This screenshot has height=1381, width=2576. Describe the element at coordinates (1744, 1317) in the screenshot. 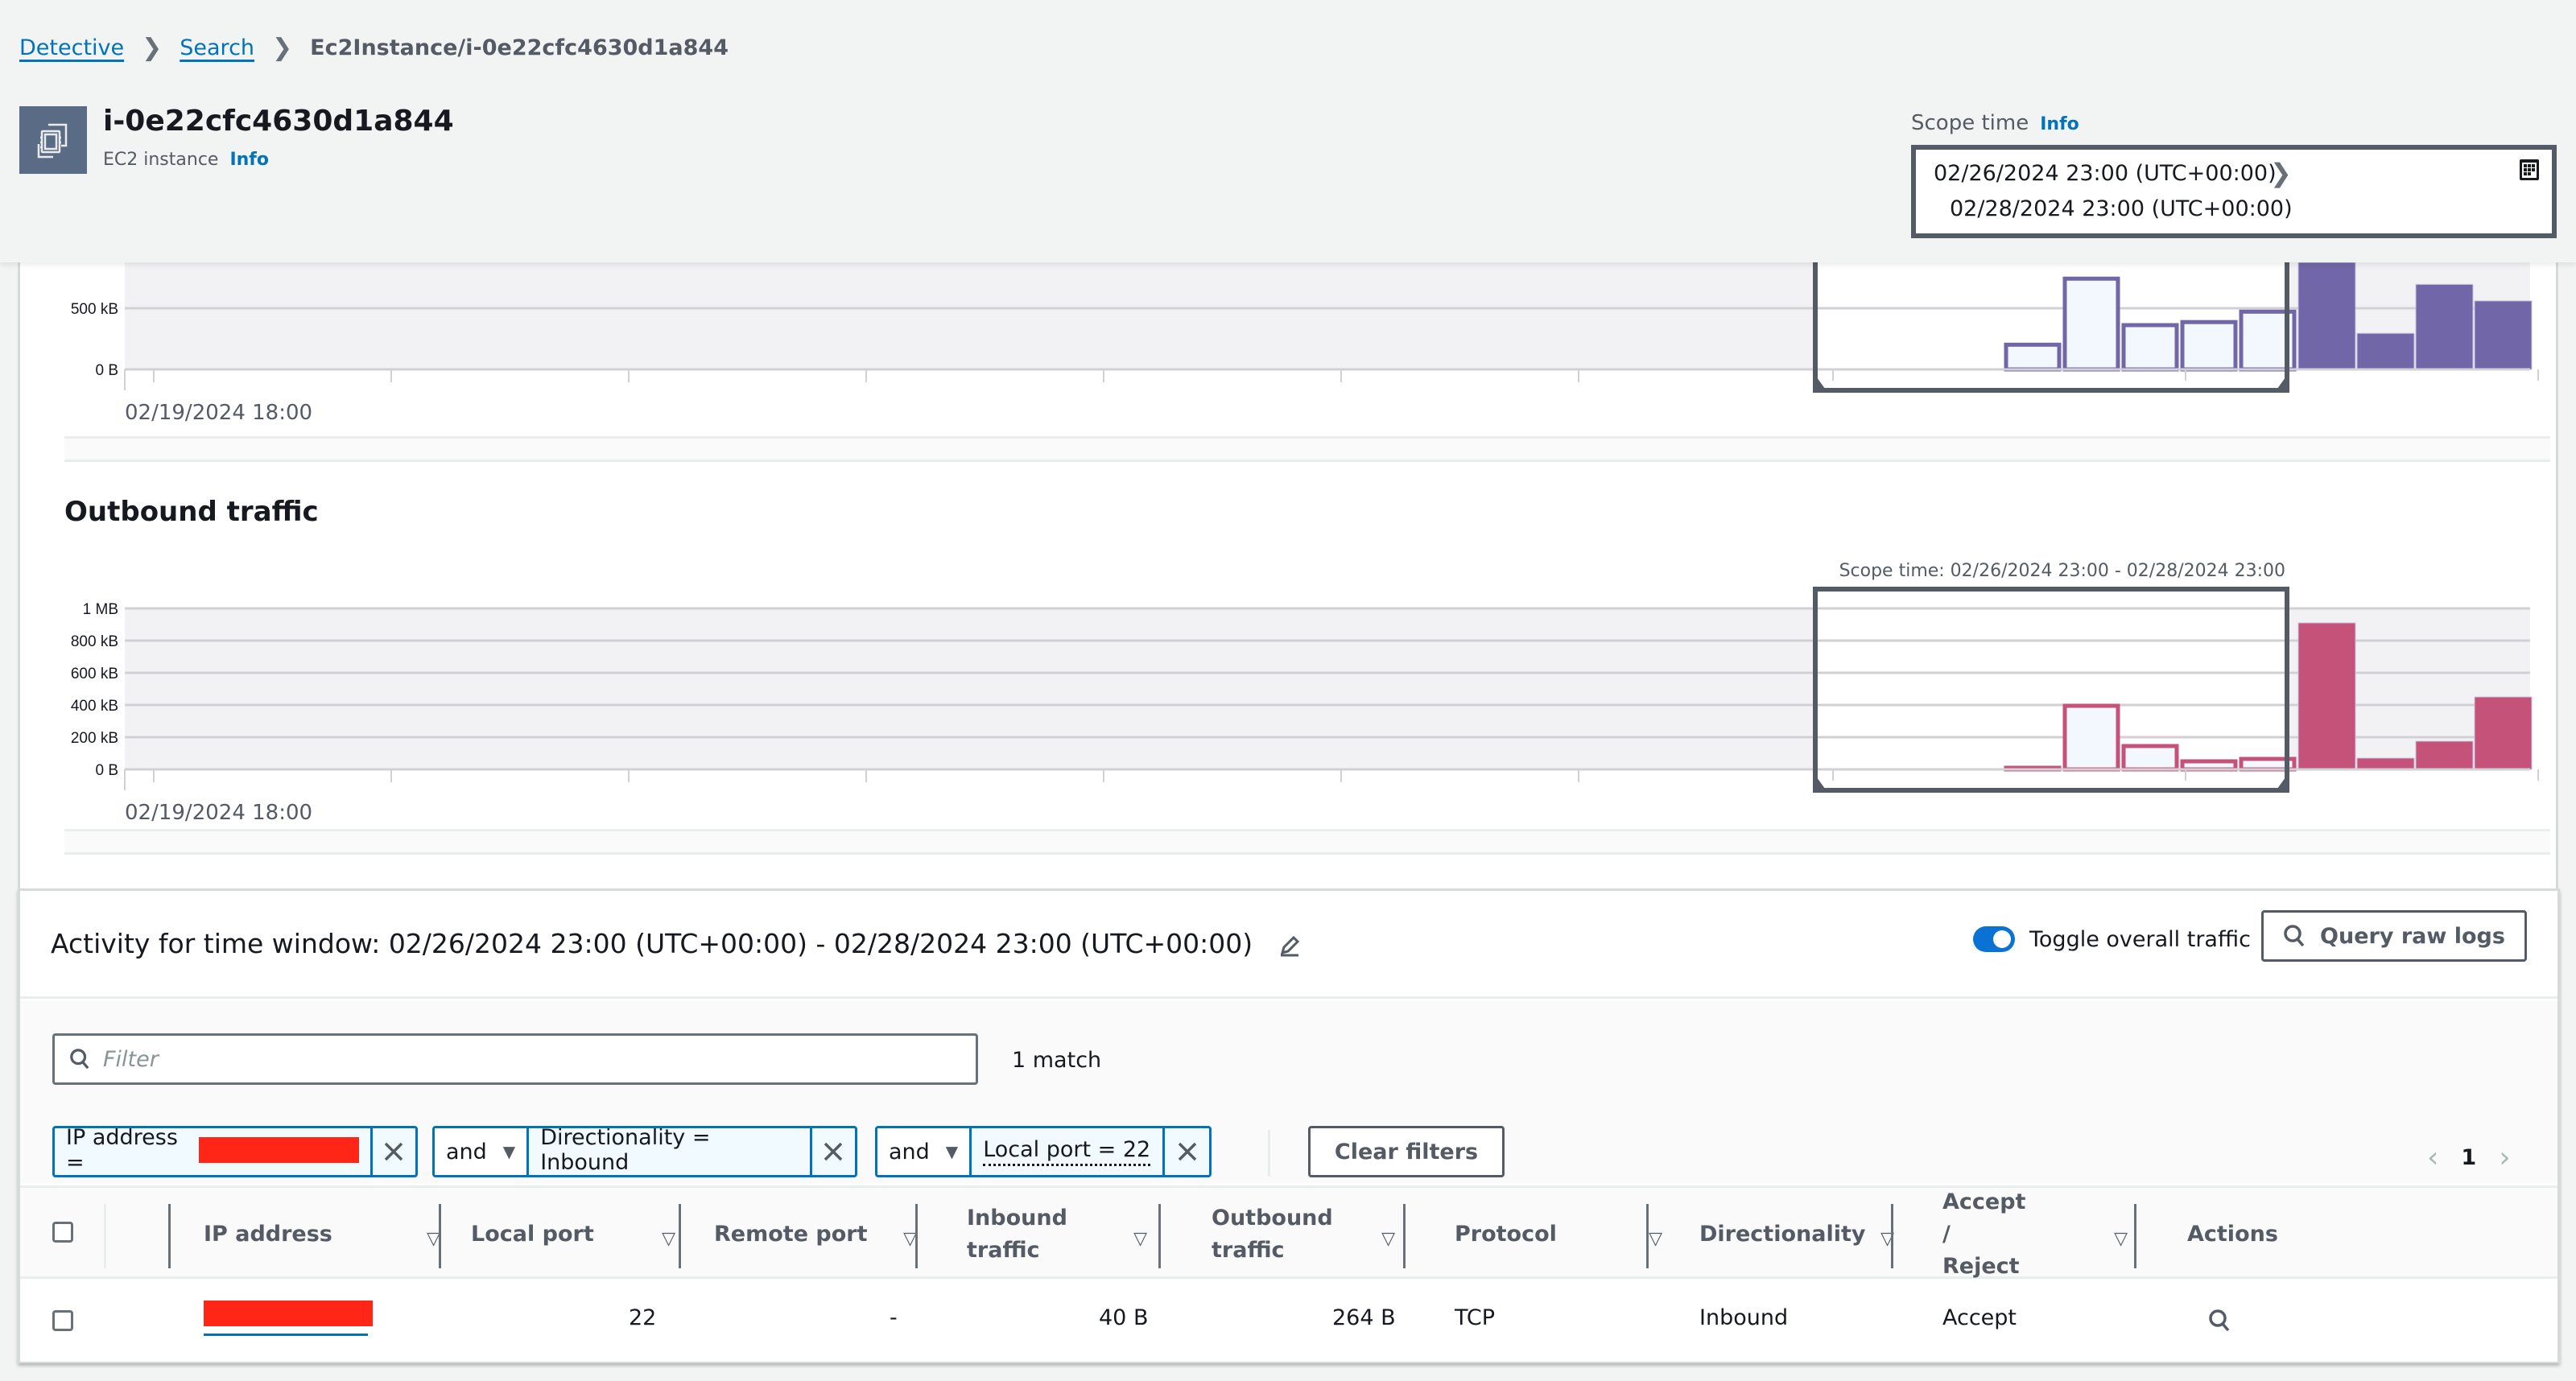

I see `cell-directionality: Inbound` at that location.